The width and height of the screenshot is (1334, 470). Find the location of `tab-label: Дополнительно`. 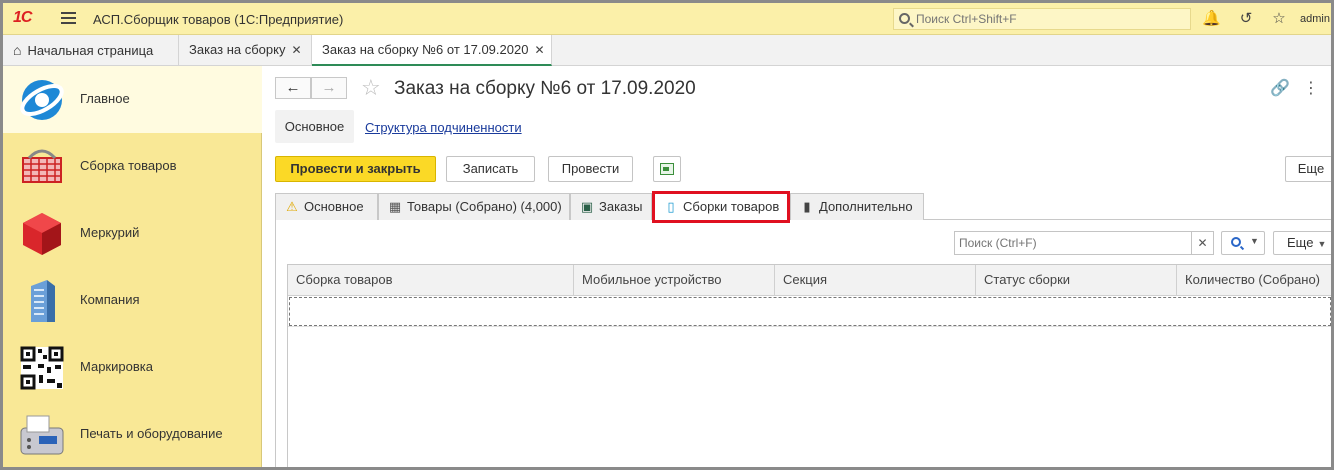

tab-label: Дополнительно is located at coordinates (866, 206).